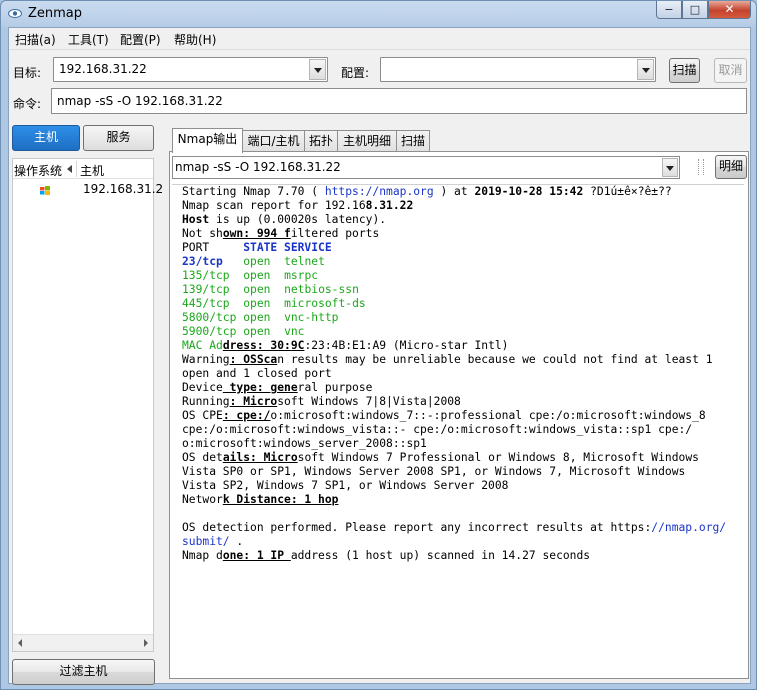  What do you see at coordinates (304, 261) in the screenshot?
I see `port-service: telnet` at bounding box center [304, 261].